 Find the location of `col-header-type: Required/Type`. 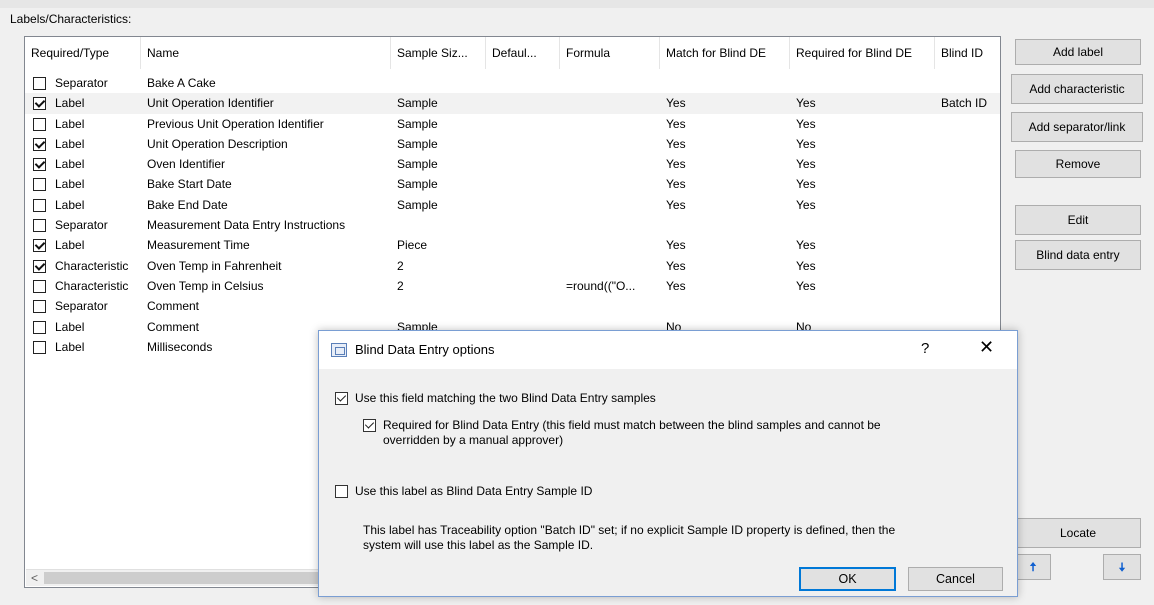

col-header-type: Required/Type is located at coordinates (83, 53).